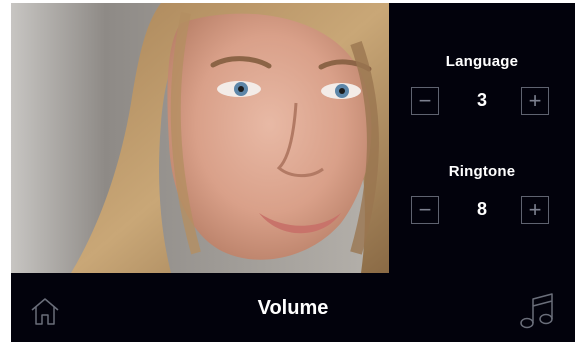 Image resolution: width=586 pixels, height=345 pixels. What do you see at coordinates (535, 101) in the screenshot?
I see `language-increase-button: +` at bounding box center [535, 101].